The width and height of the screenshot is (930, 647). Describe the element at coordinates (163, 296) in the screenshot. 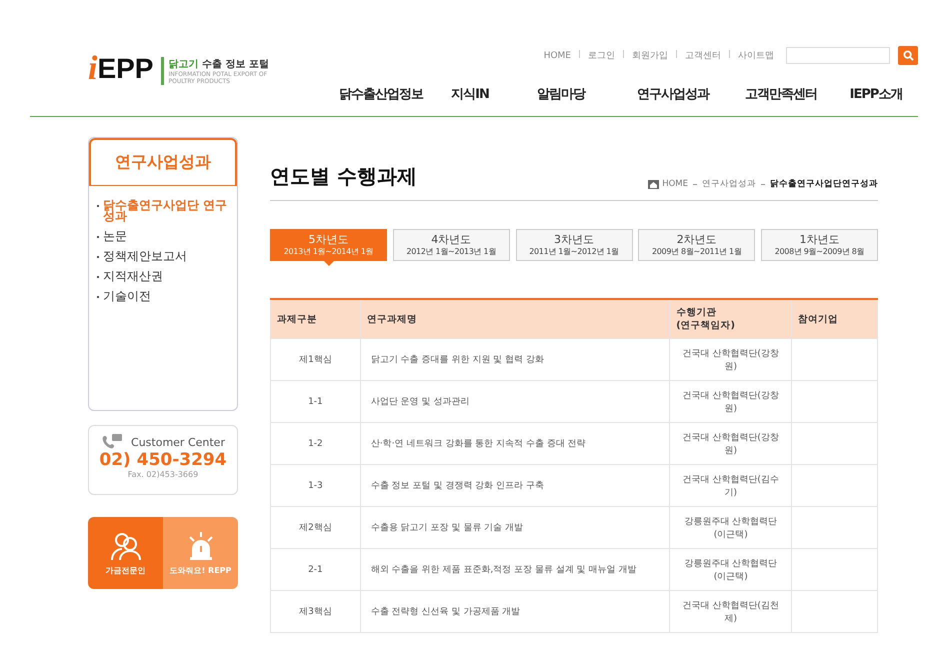

I see `sidebar-item: 기술이전` at that location.